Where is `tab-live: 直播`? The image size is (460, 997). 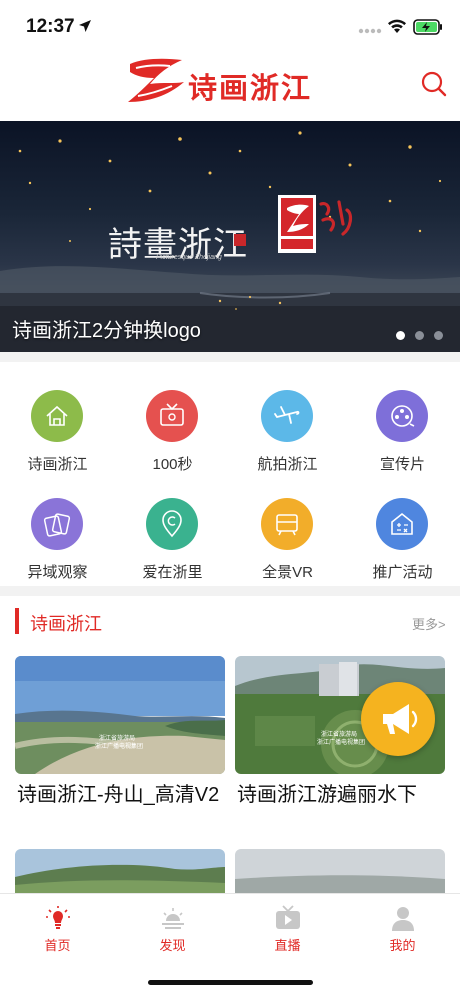 tab-live: 直播 is located at coordinates (287, 929).